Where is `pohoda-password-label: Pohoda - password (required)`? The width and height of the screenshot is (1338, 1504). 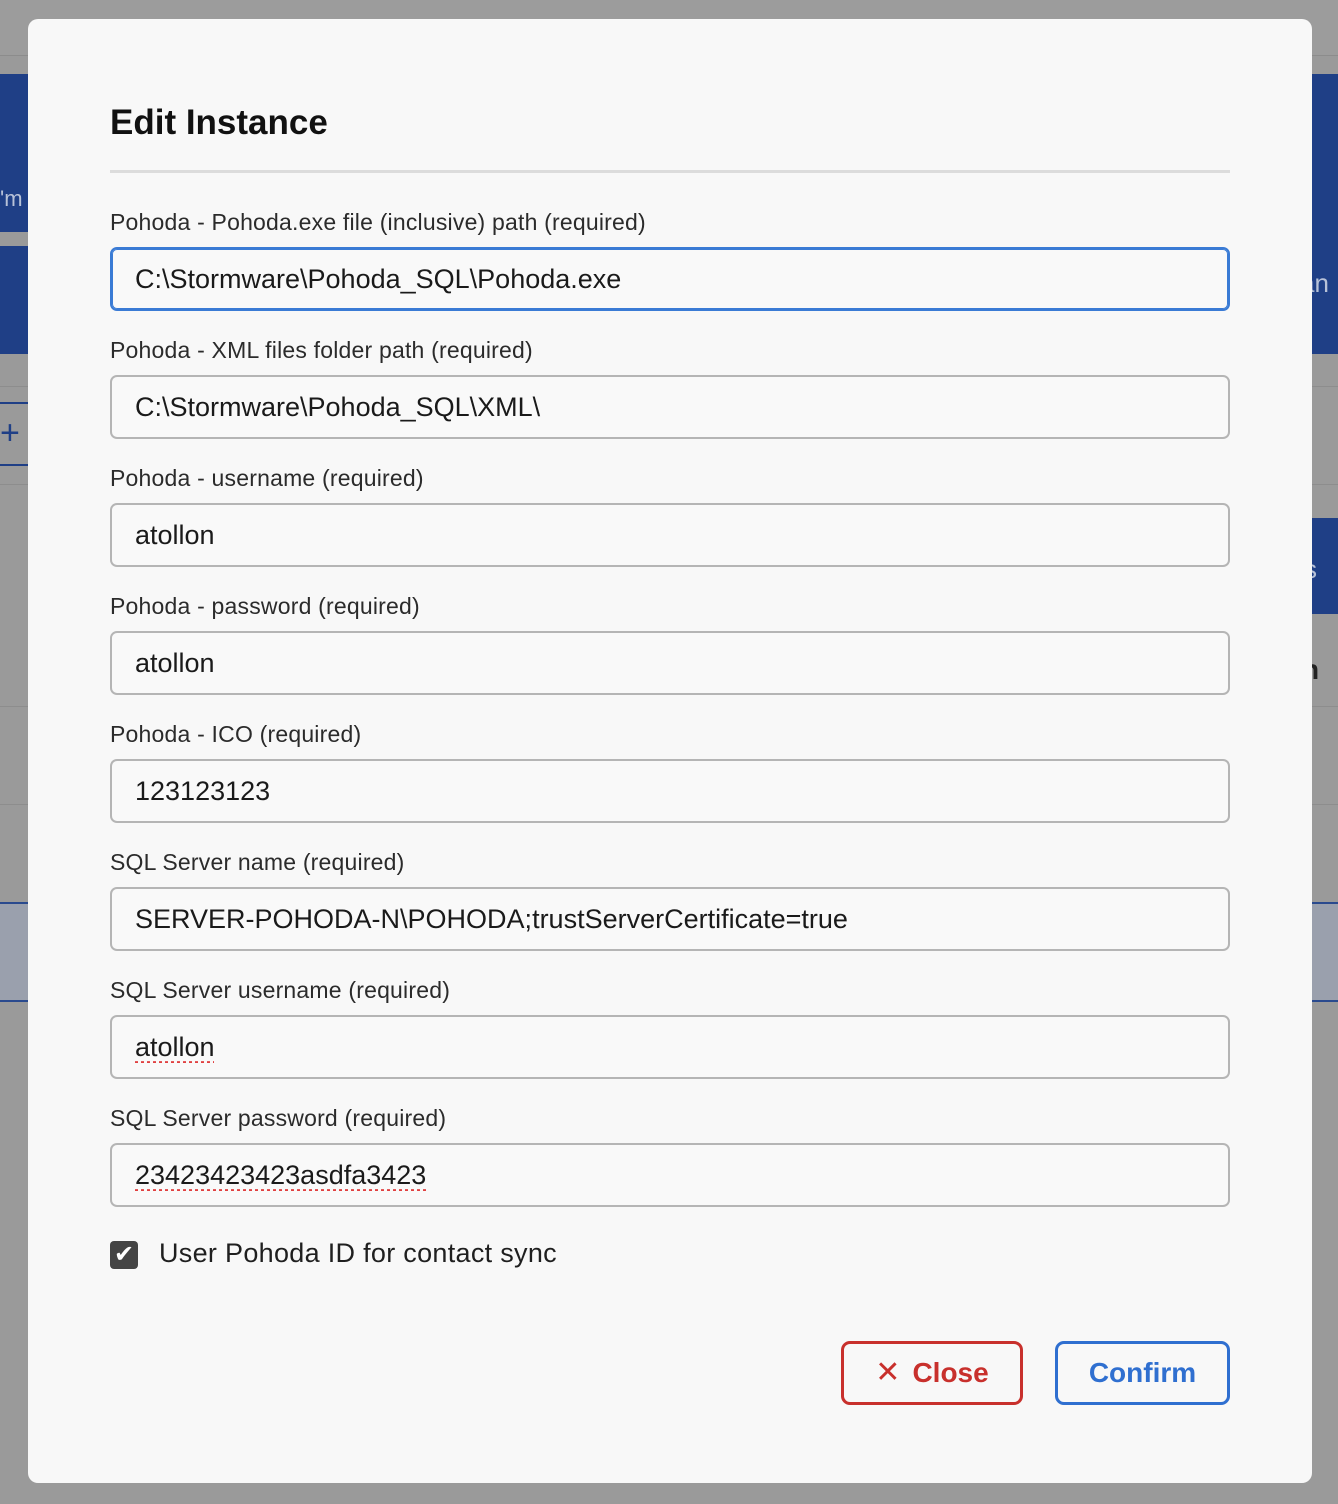
pohoda-password-label: Pohoda - password (required) is located at coordinates (265, 606).